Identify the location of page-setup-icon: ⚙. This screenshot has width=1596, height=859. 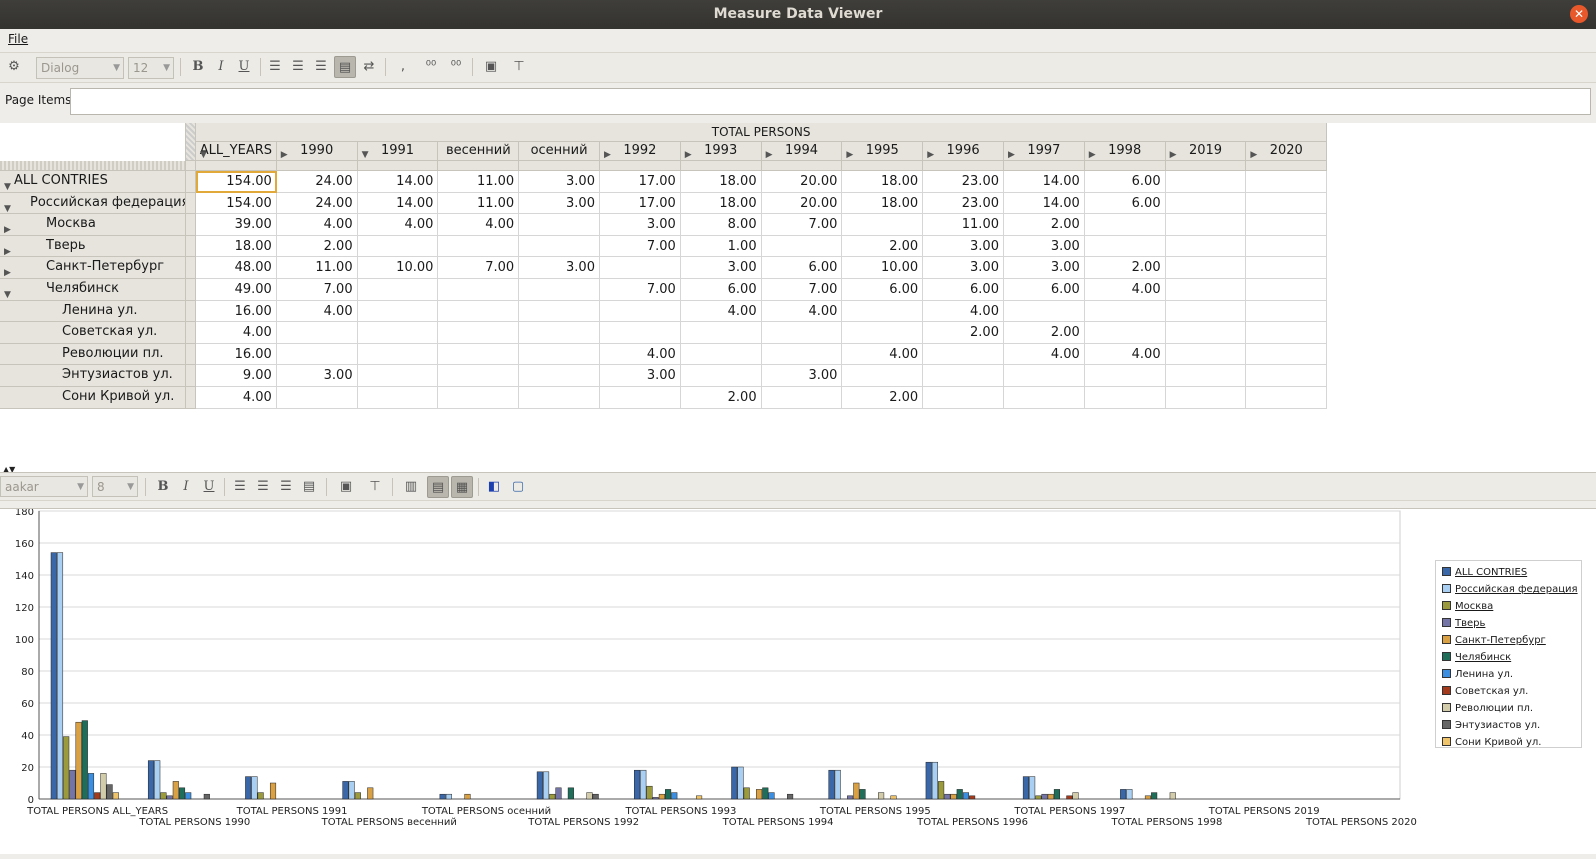
(14, 67).